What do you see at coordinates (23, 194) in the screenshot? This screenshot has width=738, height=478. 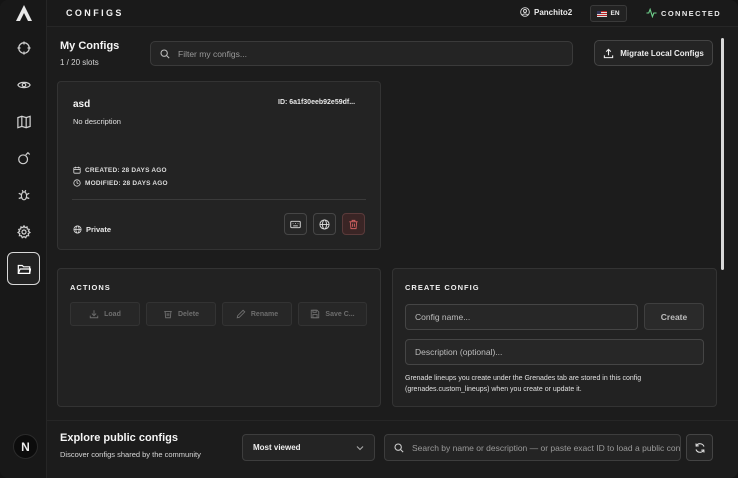 I see `bug-icon` at bounding box center [23, 194].